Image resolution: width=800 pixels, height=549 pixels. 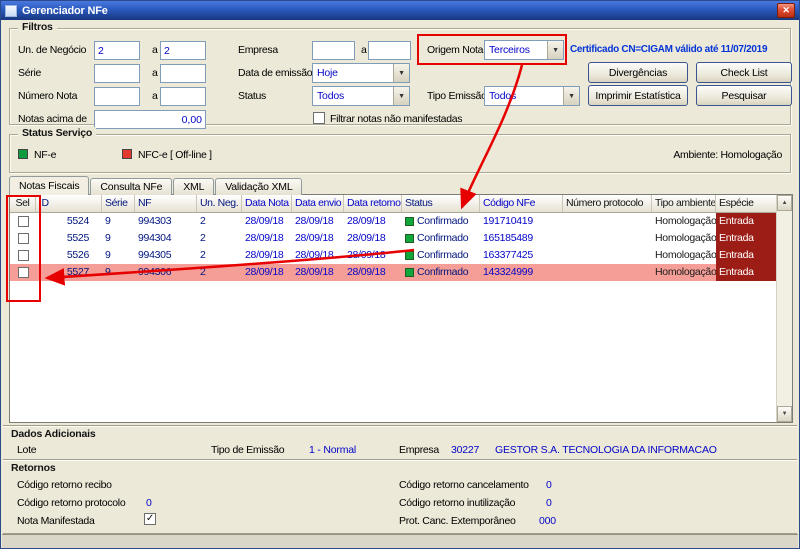 I want to click on title-bar: Gerenciador NFe ✕, so click(x=400, y=10).